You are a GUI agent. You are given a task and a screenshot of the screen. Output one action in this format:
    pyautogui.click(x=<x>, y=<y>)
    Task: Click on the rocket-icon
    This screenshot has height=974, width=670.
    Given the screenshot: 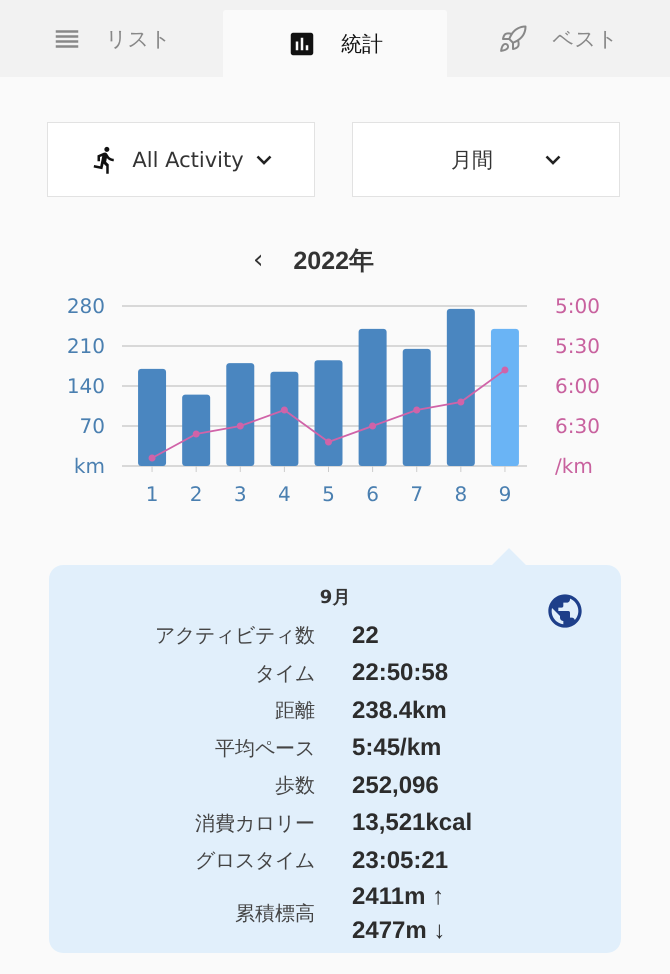 What is the action you would take?
    pyautogui.click(x=513, y=39)
    